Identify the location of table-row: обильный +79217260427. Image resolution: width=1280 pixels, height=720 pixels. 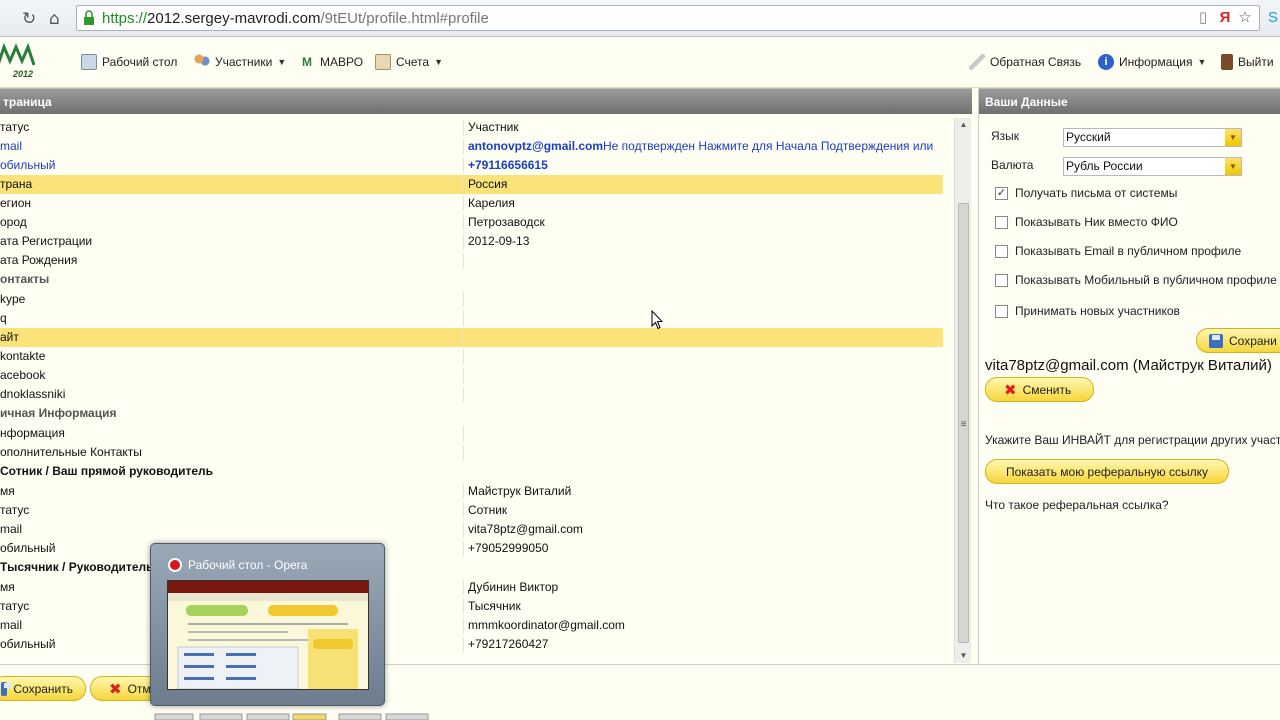
(471, 644).